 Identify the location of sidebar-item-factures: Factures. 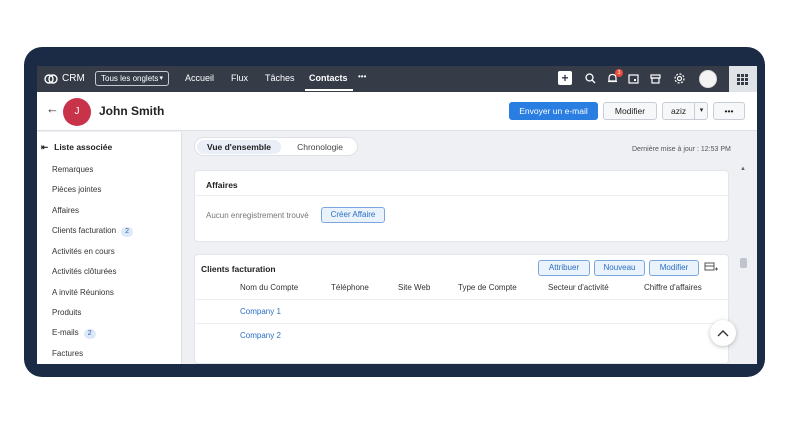
(67, 353).